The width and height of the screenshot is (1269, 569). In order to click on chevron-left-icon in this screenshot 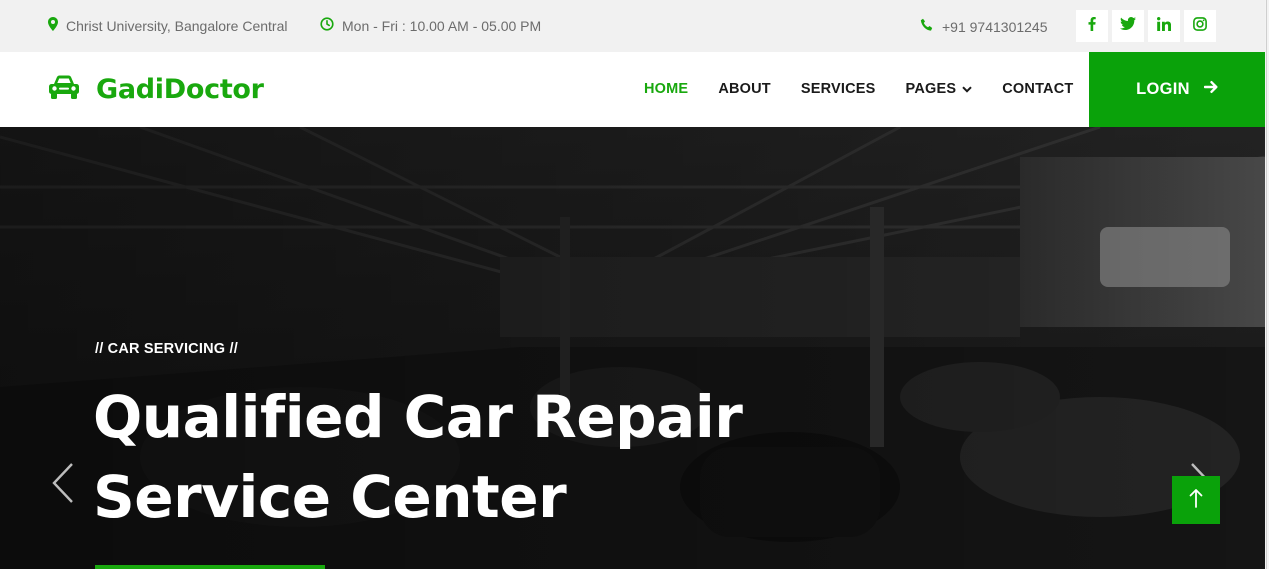, I will do `click(63, 485)`.